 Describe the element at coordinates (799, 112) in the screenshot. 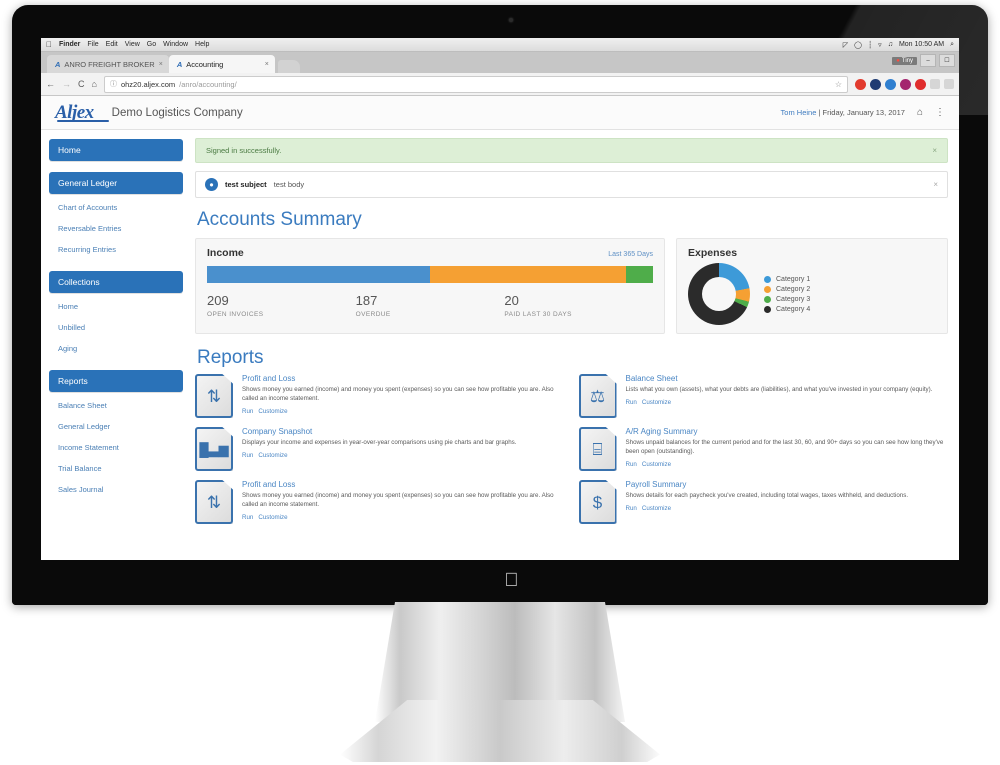

I see `user-name: Tom Heine` at that location.